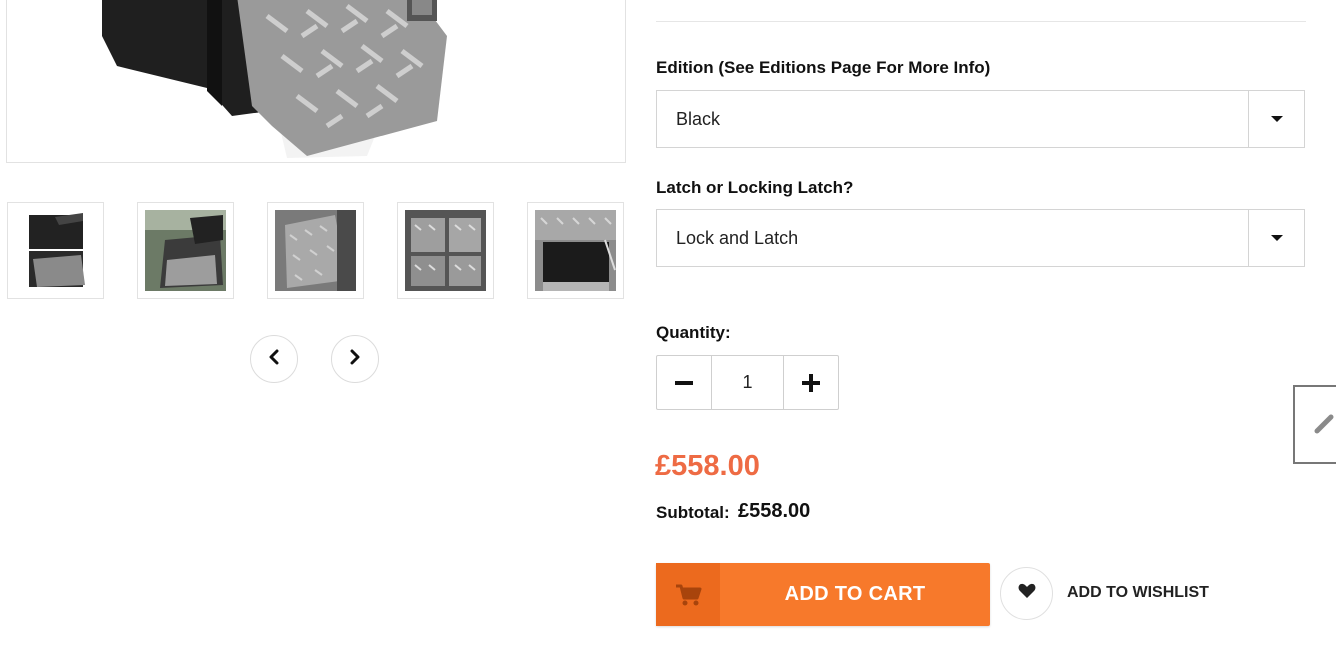  I want to click on quantity-increase-button, so click(810, 382).